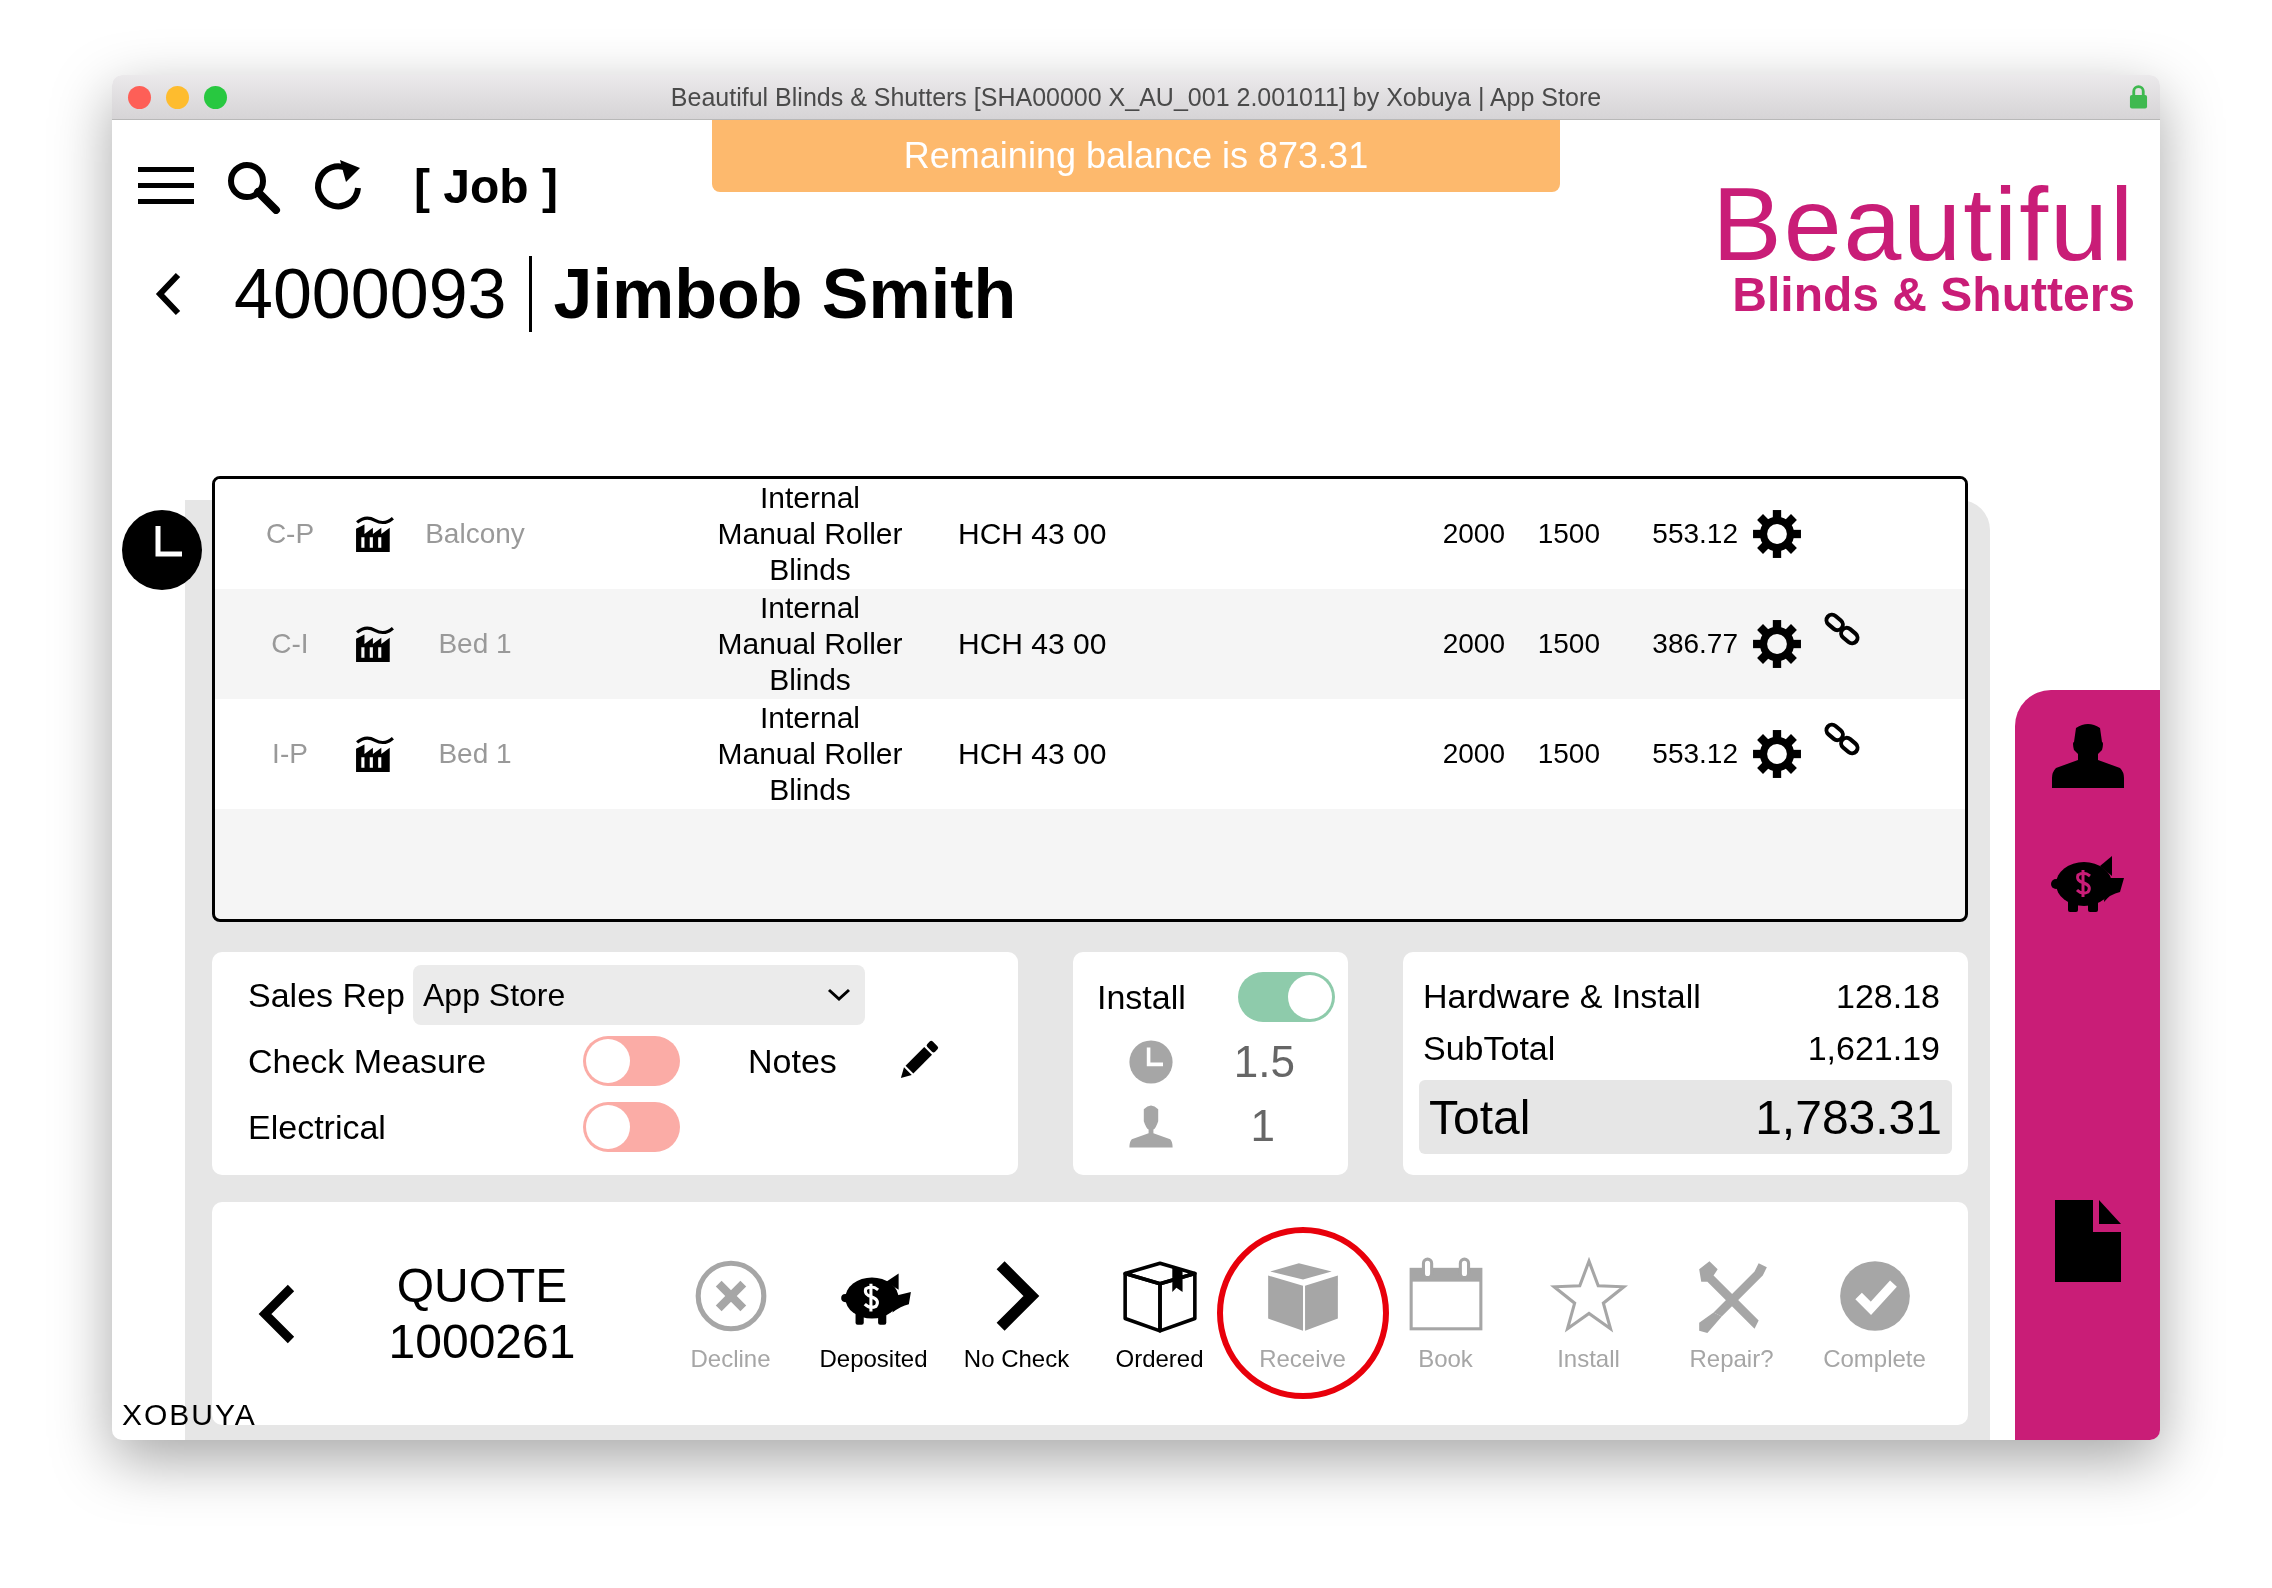  I want to click on toggle-label: Electrical, so click(317, 1127).